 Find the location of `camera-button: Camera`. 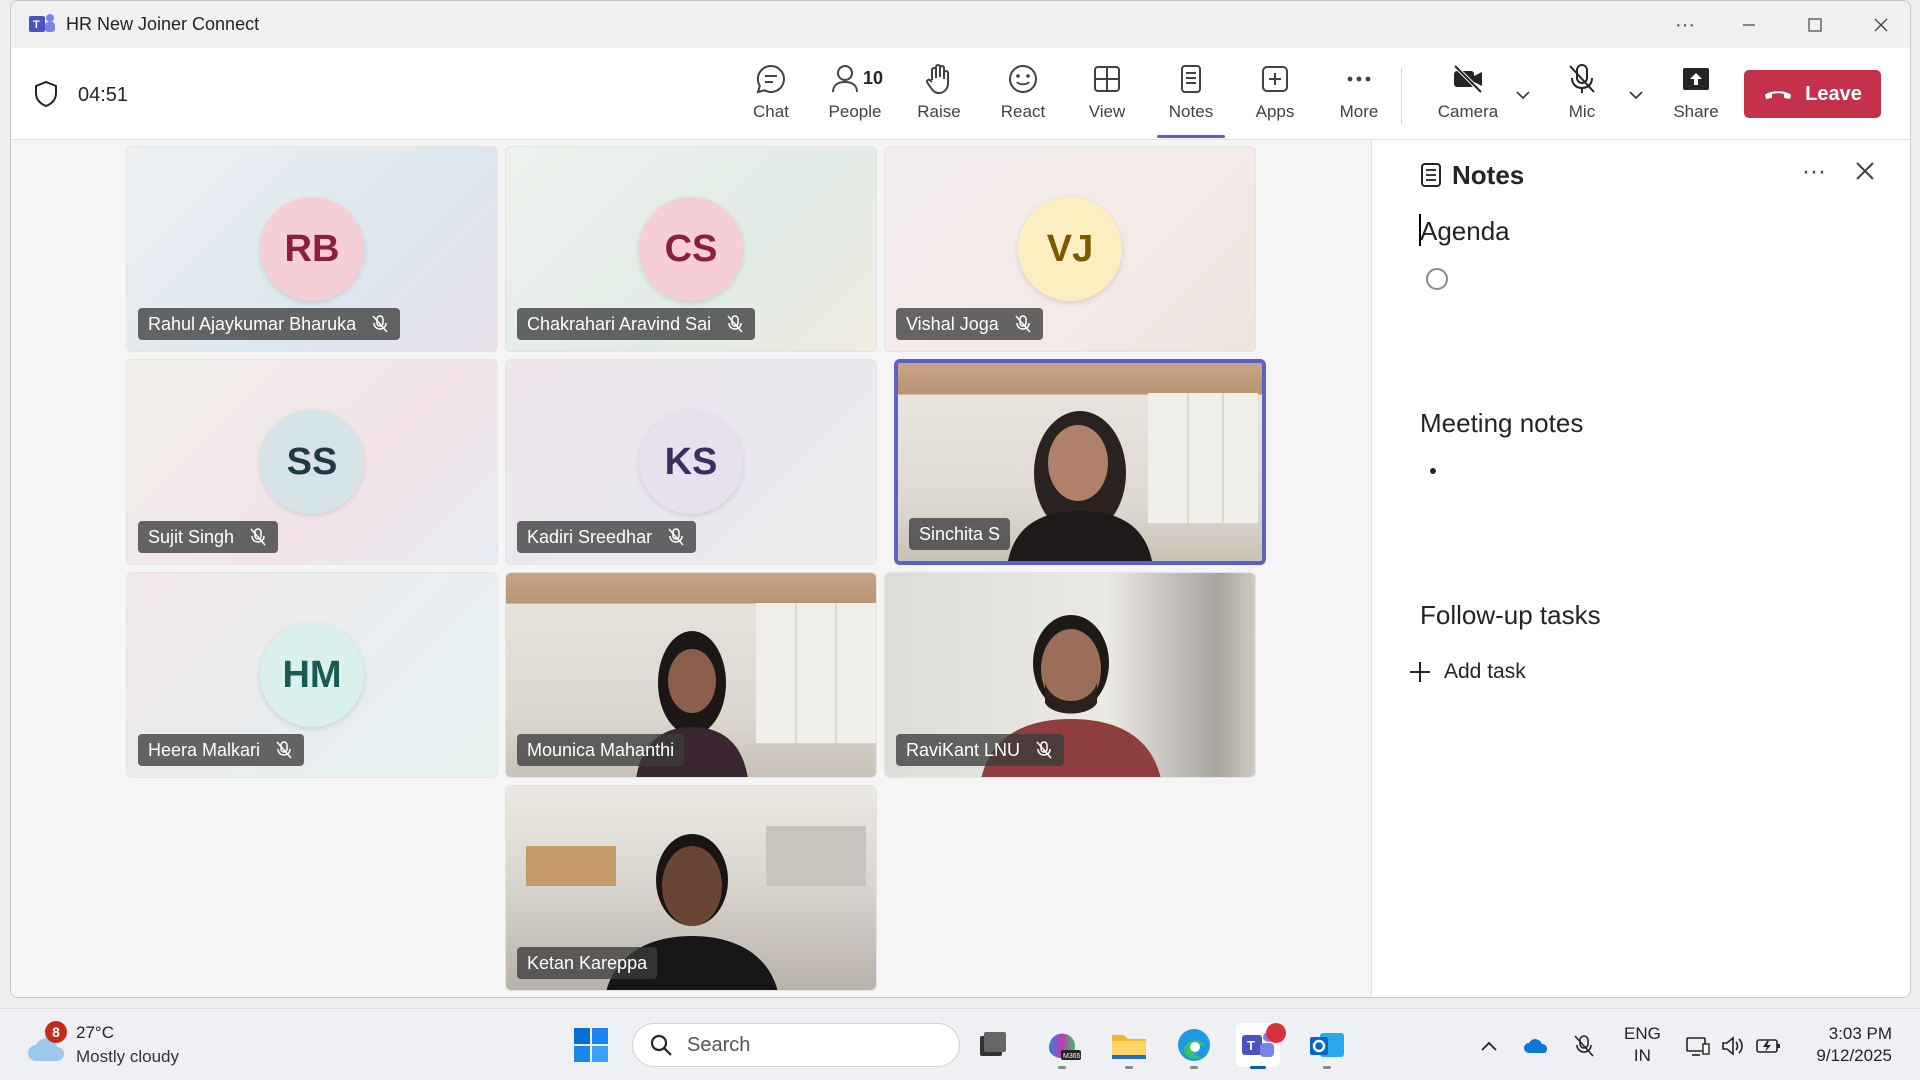

camera-button: Camera is located at coordinates (1468, 97).